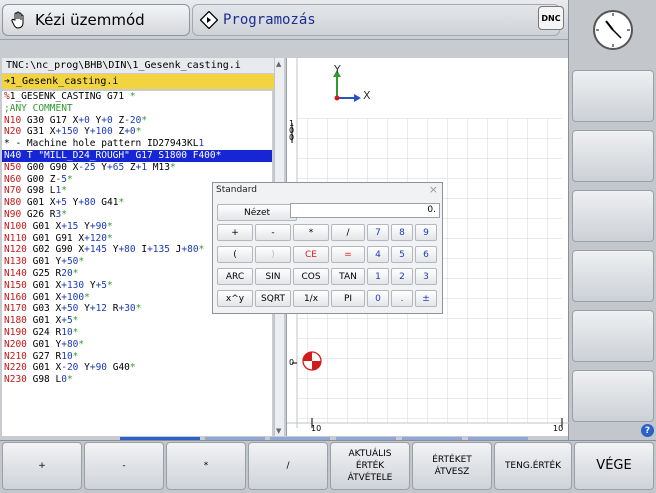 Image resolution: width=656 pixels, height=493 pixels. I want to click on program-line: N10 G30 G17 X+0 Y+0 Z-20*, so click(137, 121).